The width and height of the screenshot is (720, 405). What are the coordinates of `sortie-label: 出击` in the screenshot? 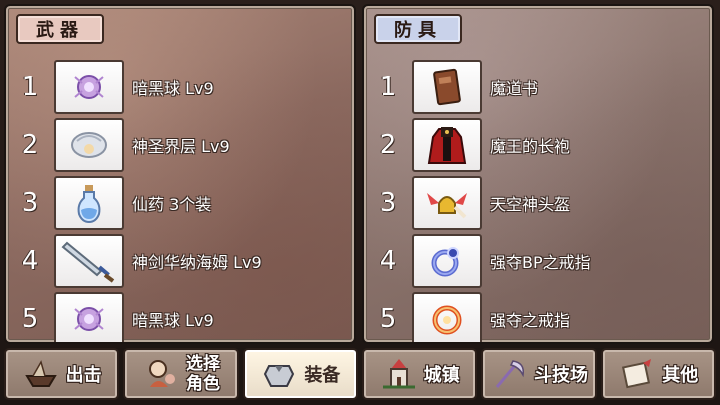 It's located at (83, 375).